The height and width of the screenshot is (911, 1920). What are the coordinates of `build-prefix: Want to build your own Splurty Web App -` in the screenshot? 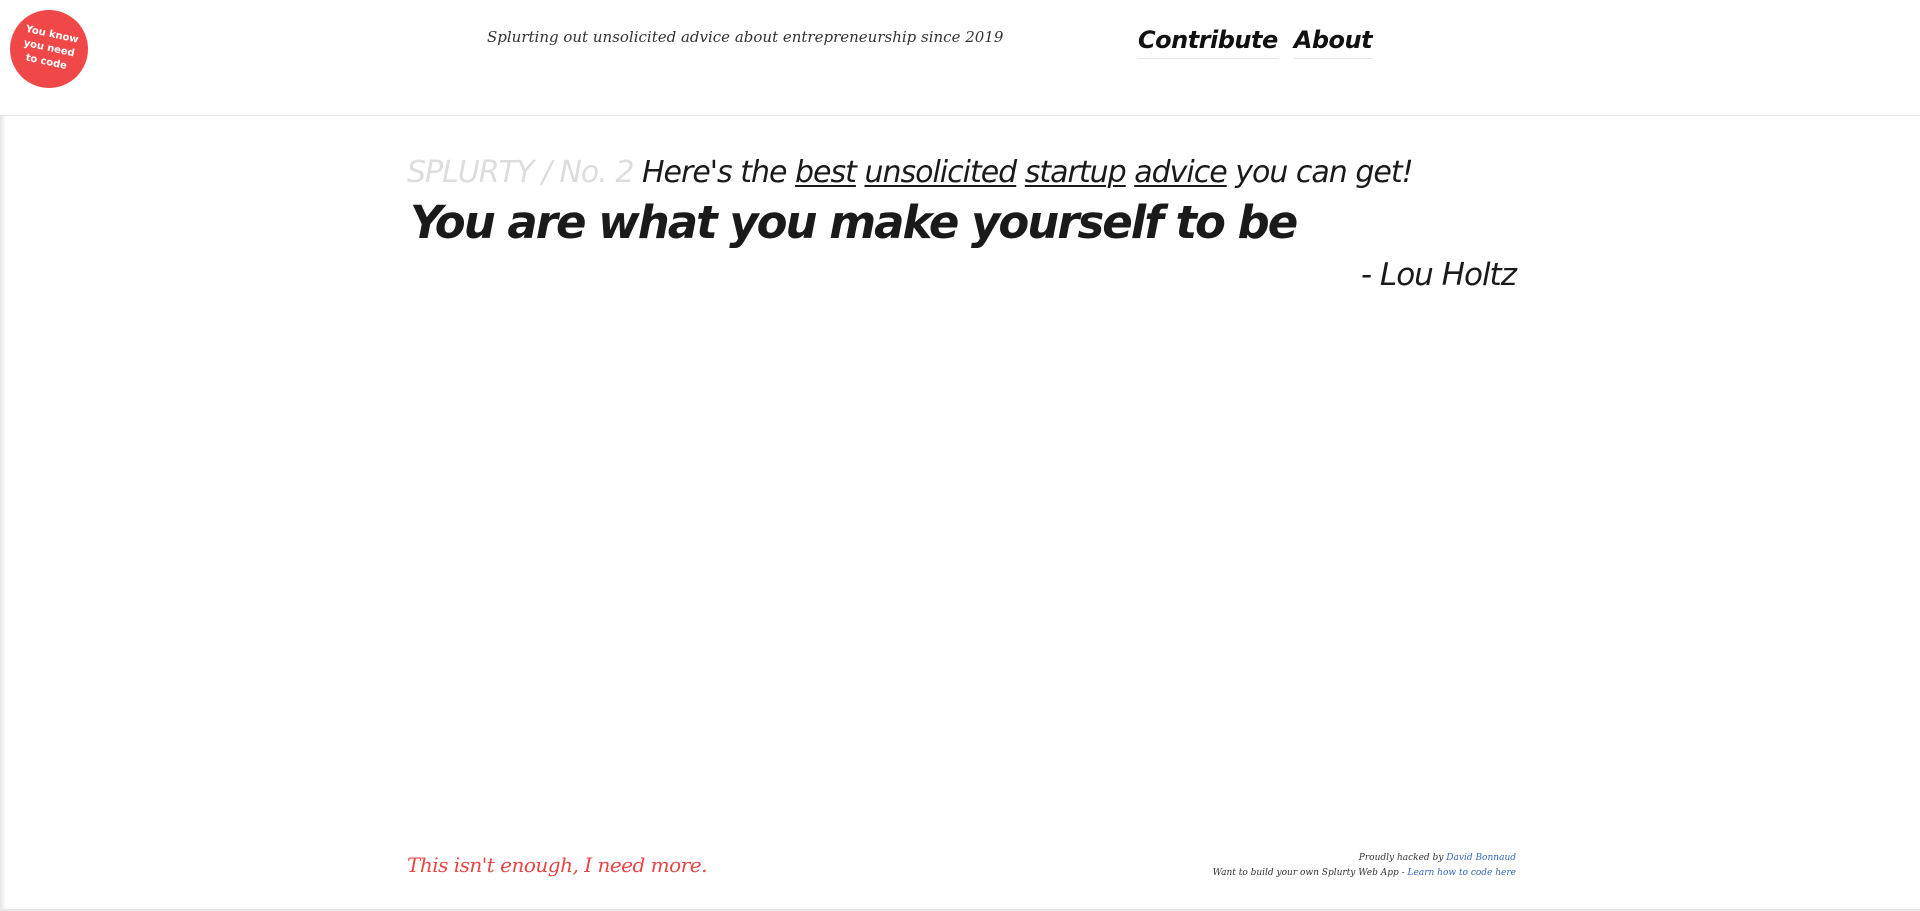 It's located at (1308, 873).